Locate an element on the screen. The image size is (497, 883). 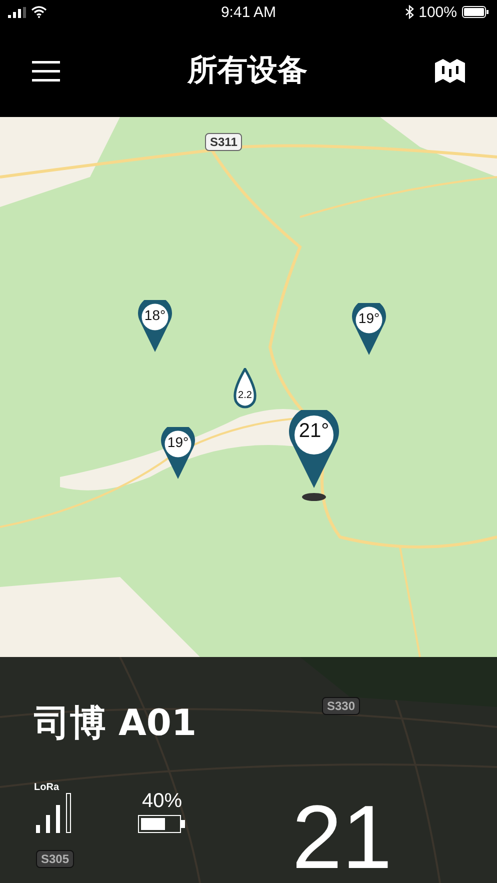
temperature-pin: 18° is located at coordinates (155, 326).